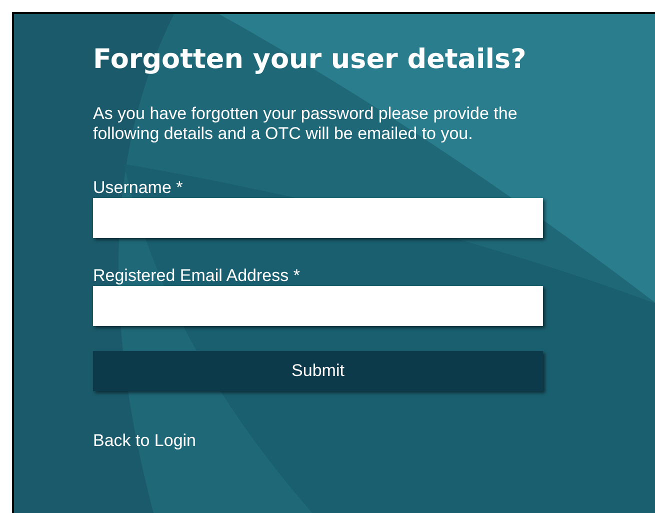  Describe the element at coordinates (305, 124) in the screenshot. I see `intro-text: As you have forgotten your password please provide the following details and a OTC will be emailed to you.` at that location.